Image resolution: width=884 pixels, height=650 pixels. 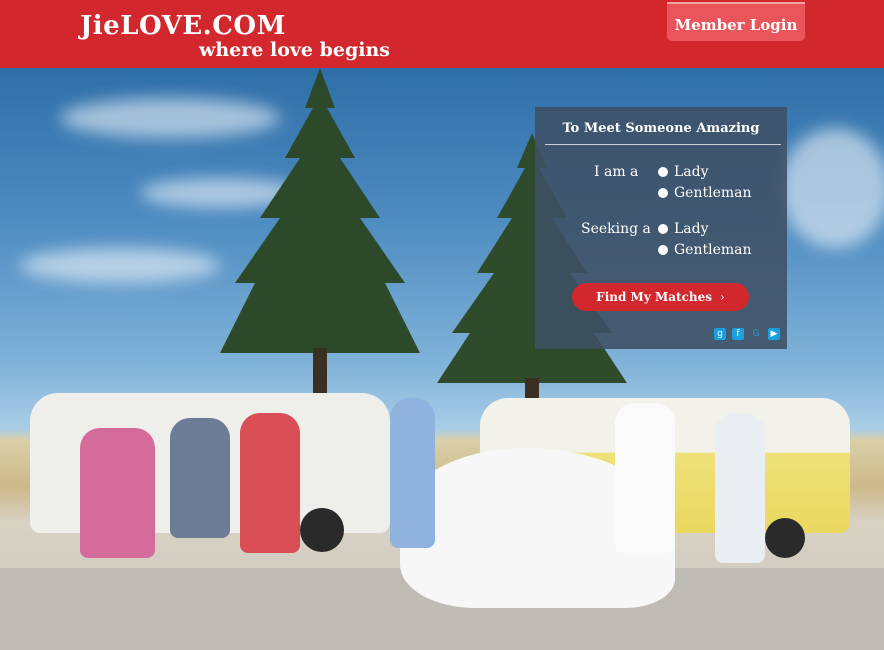 I want to click on seeking-label: Seeking a, so click(x=616, y=229).